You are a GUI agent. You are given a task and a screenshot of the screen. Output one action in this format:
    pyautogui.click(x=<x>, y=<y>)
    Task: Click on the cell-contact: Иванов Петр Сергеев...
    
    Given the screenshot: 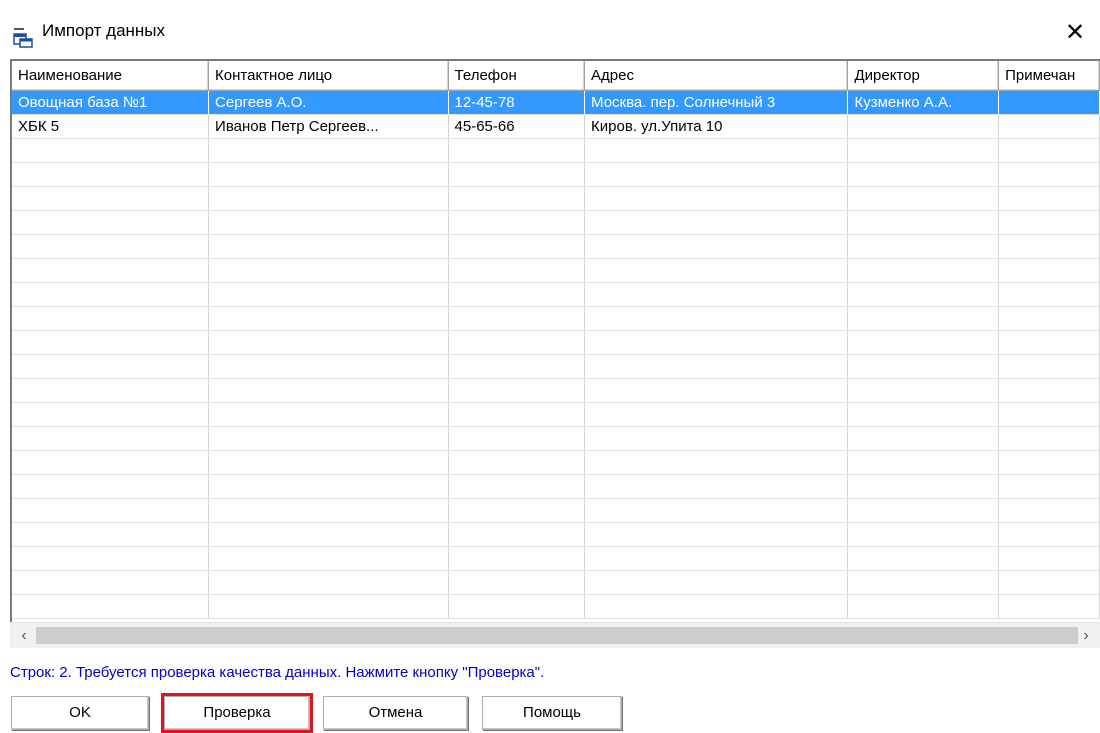 What is the action you would take?
    pyautogui.click(x=328, y=126)
    